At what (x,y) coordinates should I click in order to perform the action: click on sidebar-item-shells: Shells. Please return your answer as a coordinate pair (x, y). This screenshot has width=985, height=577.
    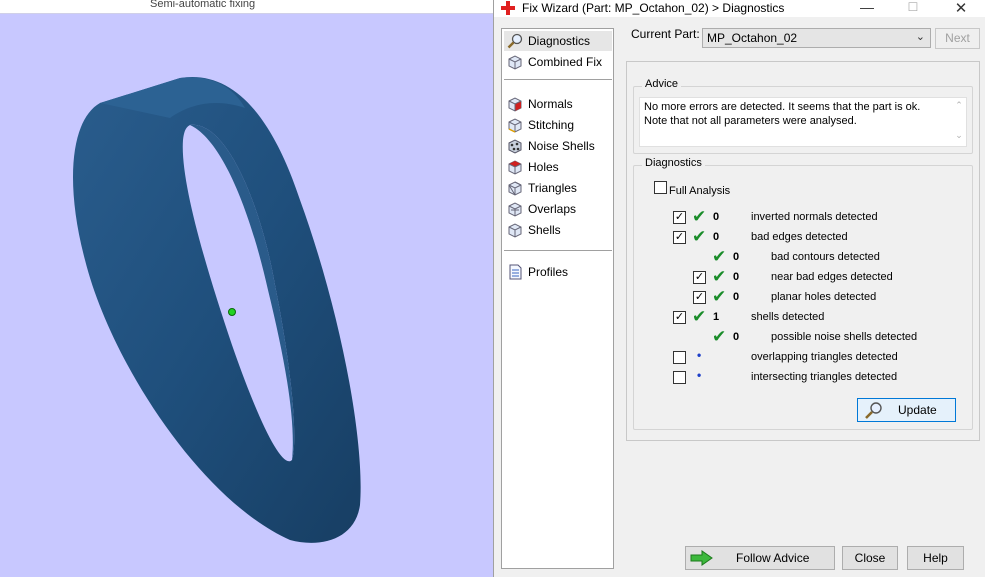
    Looking at the image, I should click on (558, 230).